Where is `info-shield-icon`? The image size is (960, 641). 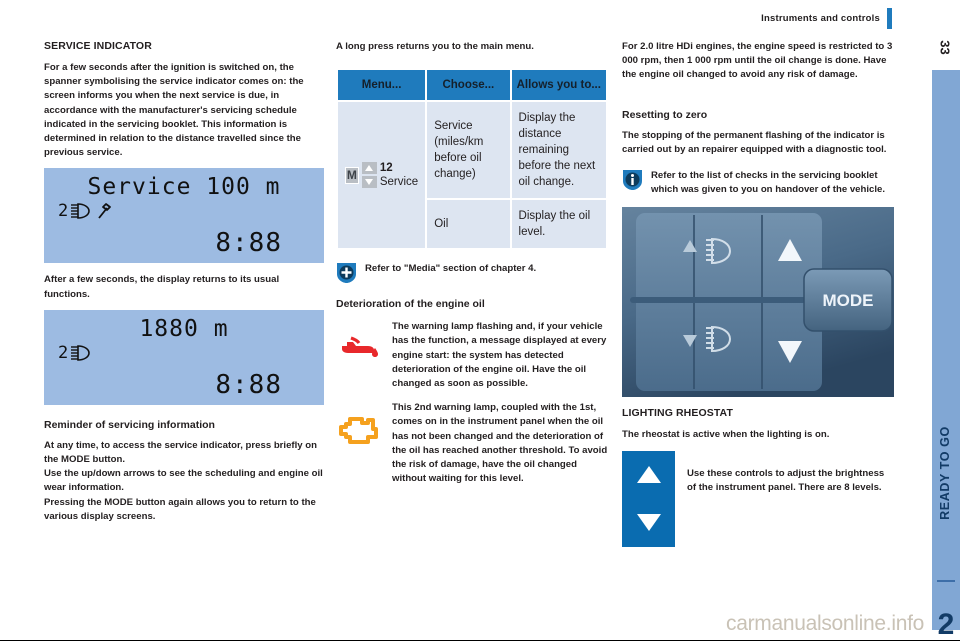 info-shield-icon is located at coordinates (632, 180).